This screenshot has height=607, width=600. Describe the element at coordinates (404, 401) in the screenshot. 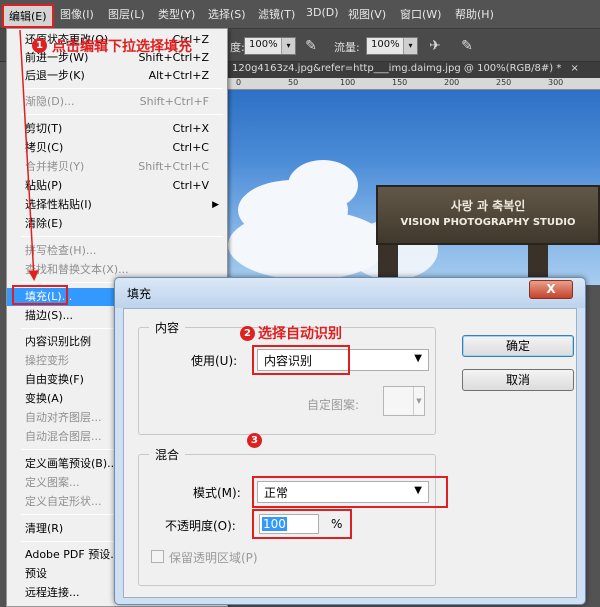

I see `pattern-picker: ▼` at that location.